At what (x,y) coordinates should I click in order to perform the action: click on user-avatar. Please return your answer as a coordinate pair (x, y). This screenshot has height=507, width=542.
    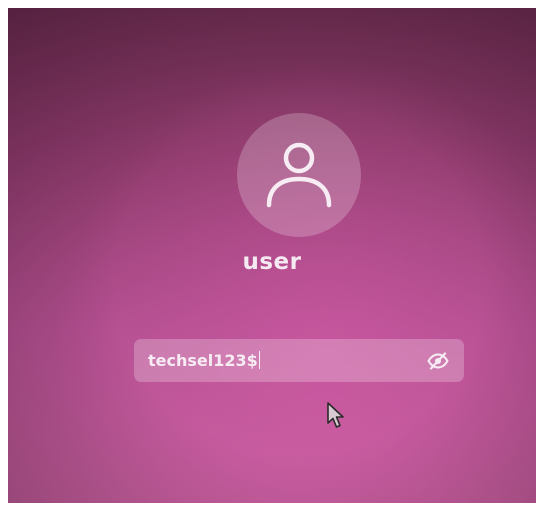
    Looking at the image, I should click on (299, 175).